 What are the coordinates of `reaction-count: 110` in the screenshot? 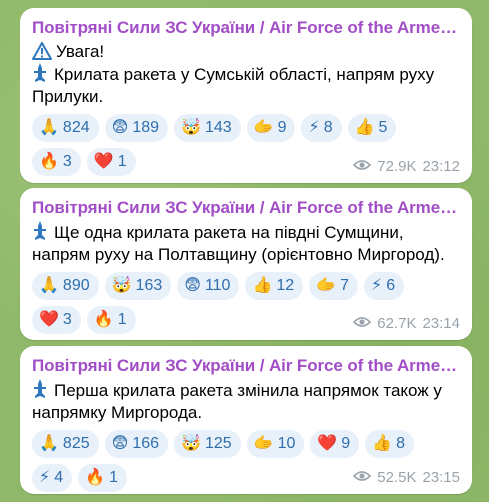 It's located at (217, 285).